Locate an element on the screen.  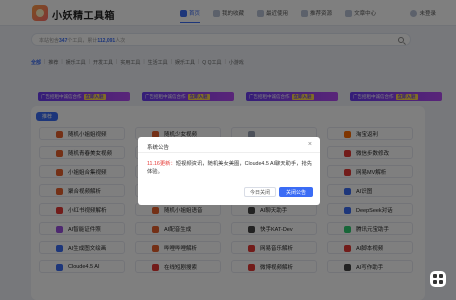
close-icon: × is located at coordinates (310, 144).